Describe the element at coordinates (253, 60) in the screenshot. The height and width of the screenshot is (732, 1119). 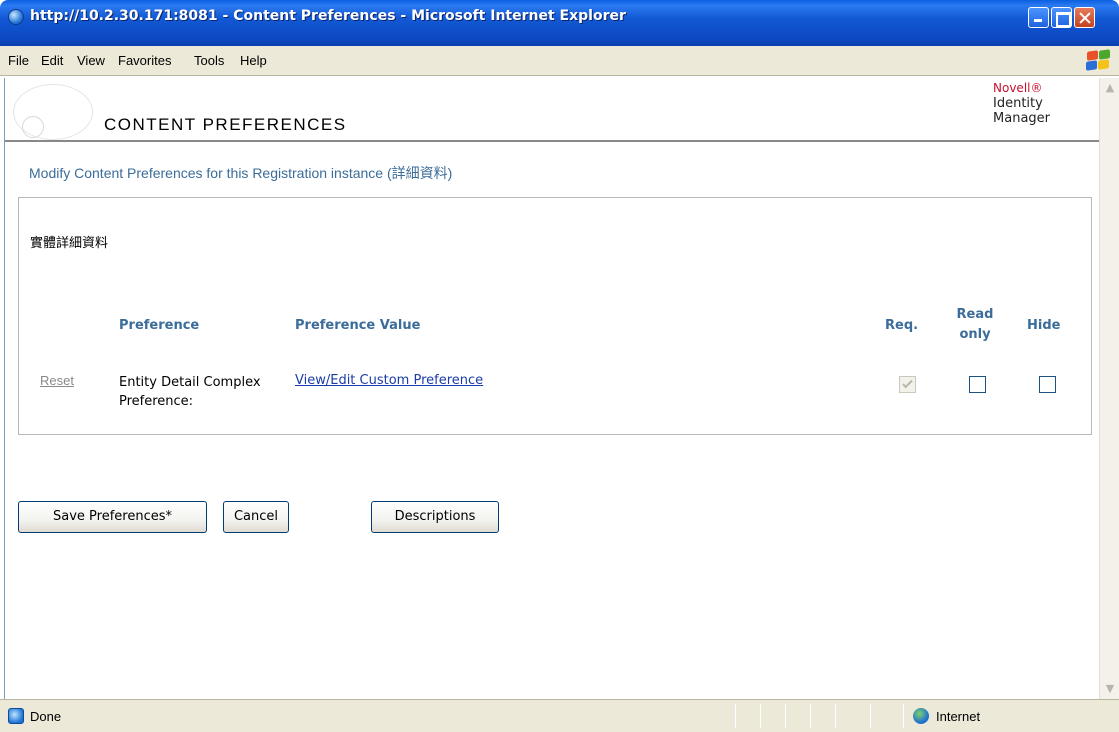
I see `menu-help: Help` at that location.